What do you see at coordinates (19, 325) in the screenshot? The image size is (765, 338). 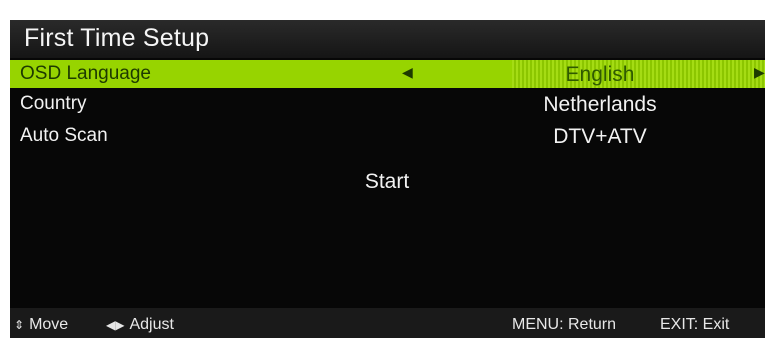 I see `up-down-arrows-icon: ⇕` at bounding box center [19, 325].